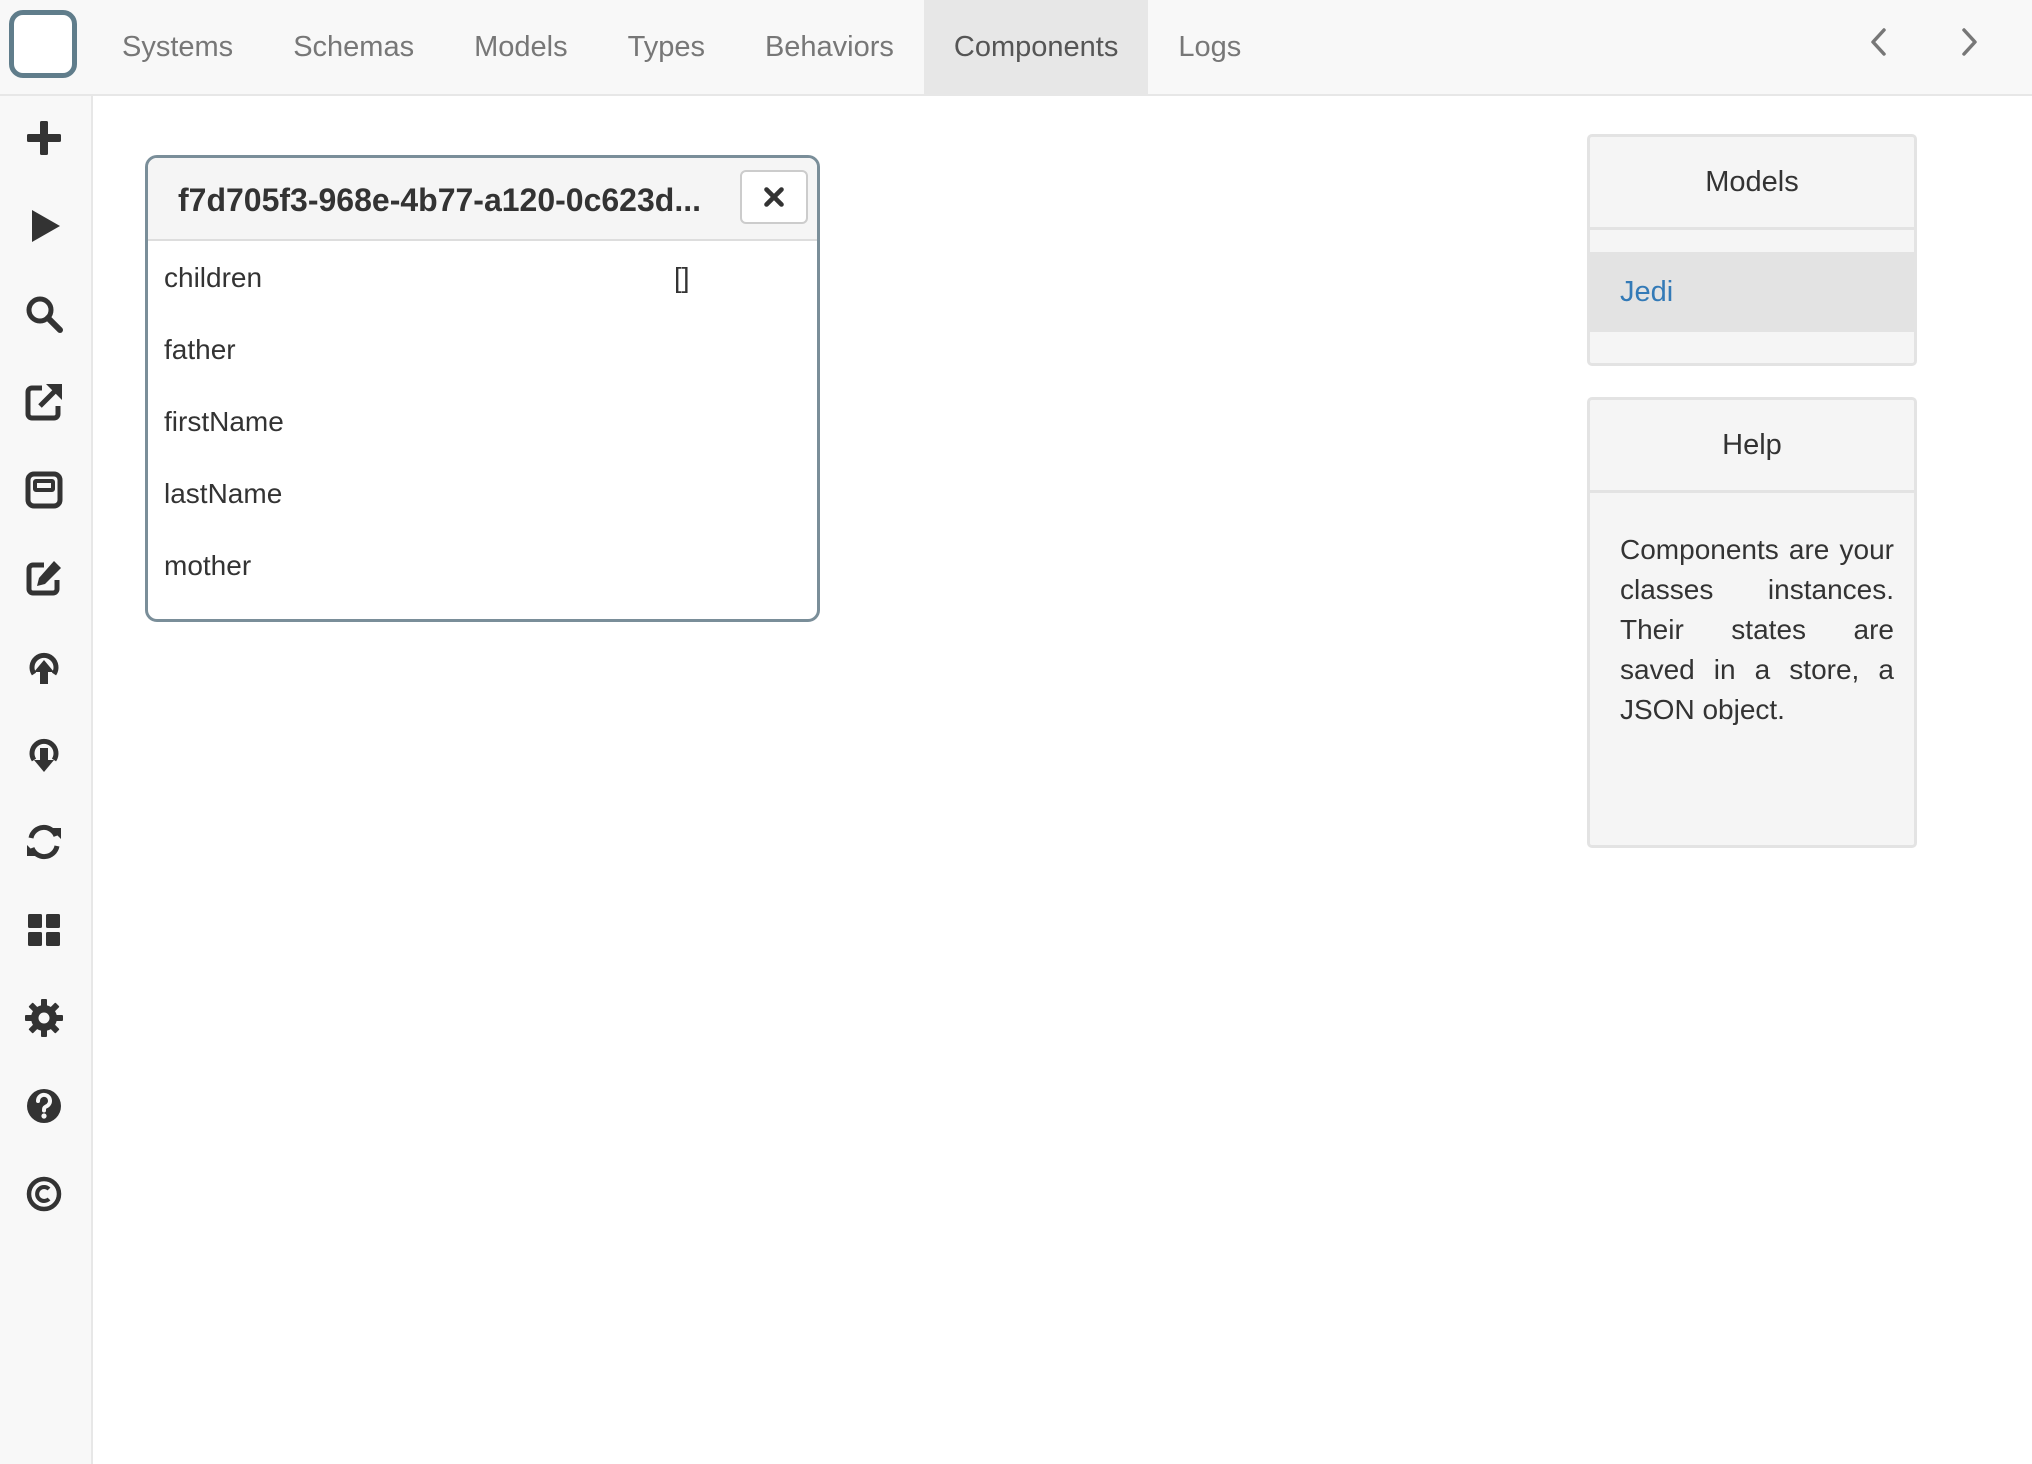 The image size is (2032, 1464). Describe the element at coordinates (224, 421) in the screenshot. I see `property-name: firstName` at that location.